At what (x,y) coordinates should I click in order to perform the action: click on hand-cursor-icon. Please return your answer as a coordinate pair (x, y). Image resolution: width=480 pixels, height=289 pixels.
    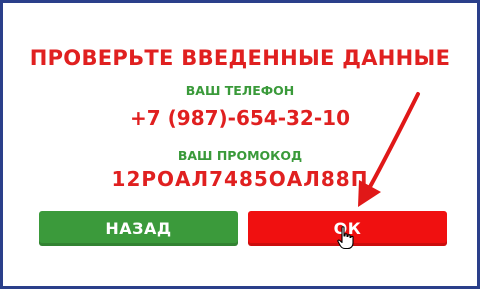
    Looking at the image, I should click on (345, 238).